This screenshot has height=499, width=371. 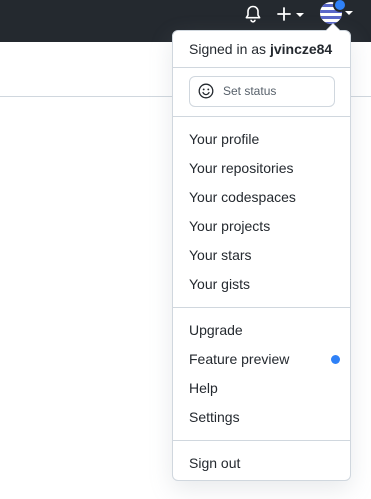 What do you see at coordinates (220, 255) in the screenshot?
I see `menu-item-label: Your stars` at bounding box center [220, 255].